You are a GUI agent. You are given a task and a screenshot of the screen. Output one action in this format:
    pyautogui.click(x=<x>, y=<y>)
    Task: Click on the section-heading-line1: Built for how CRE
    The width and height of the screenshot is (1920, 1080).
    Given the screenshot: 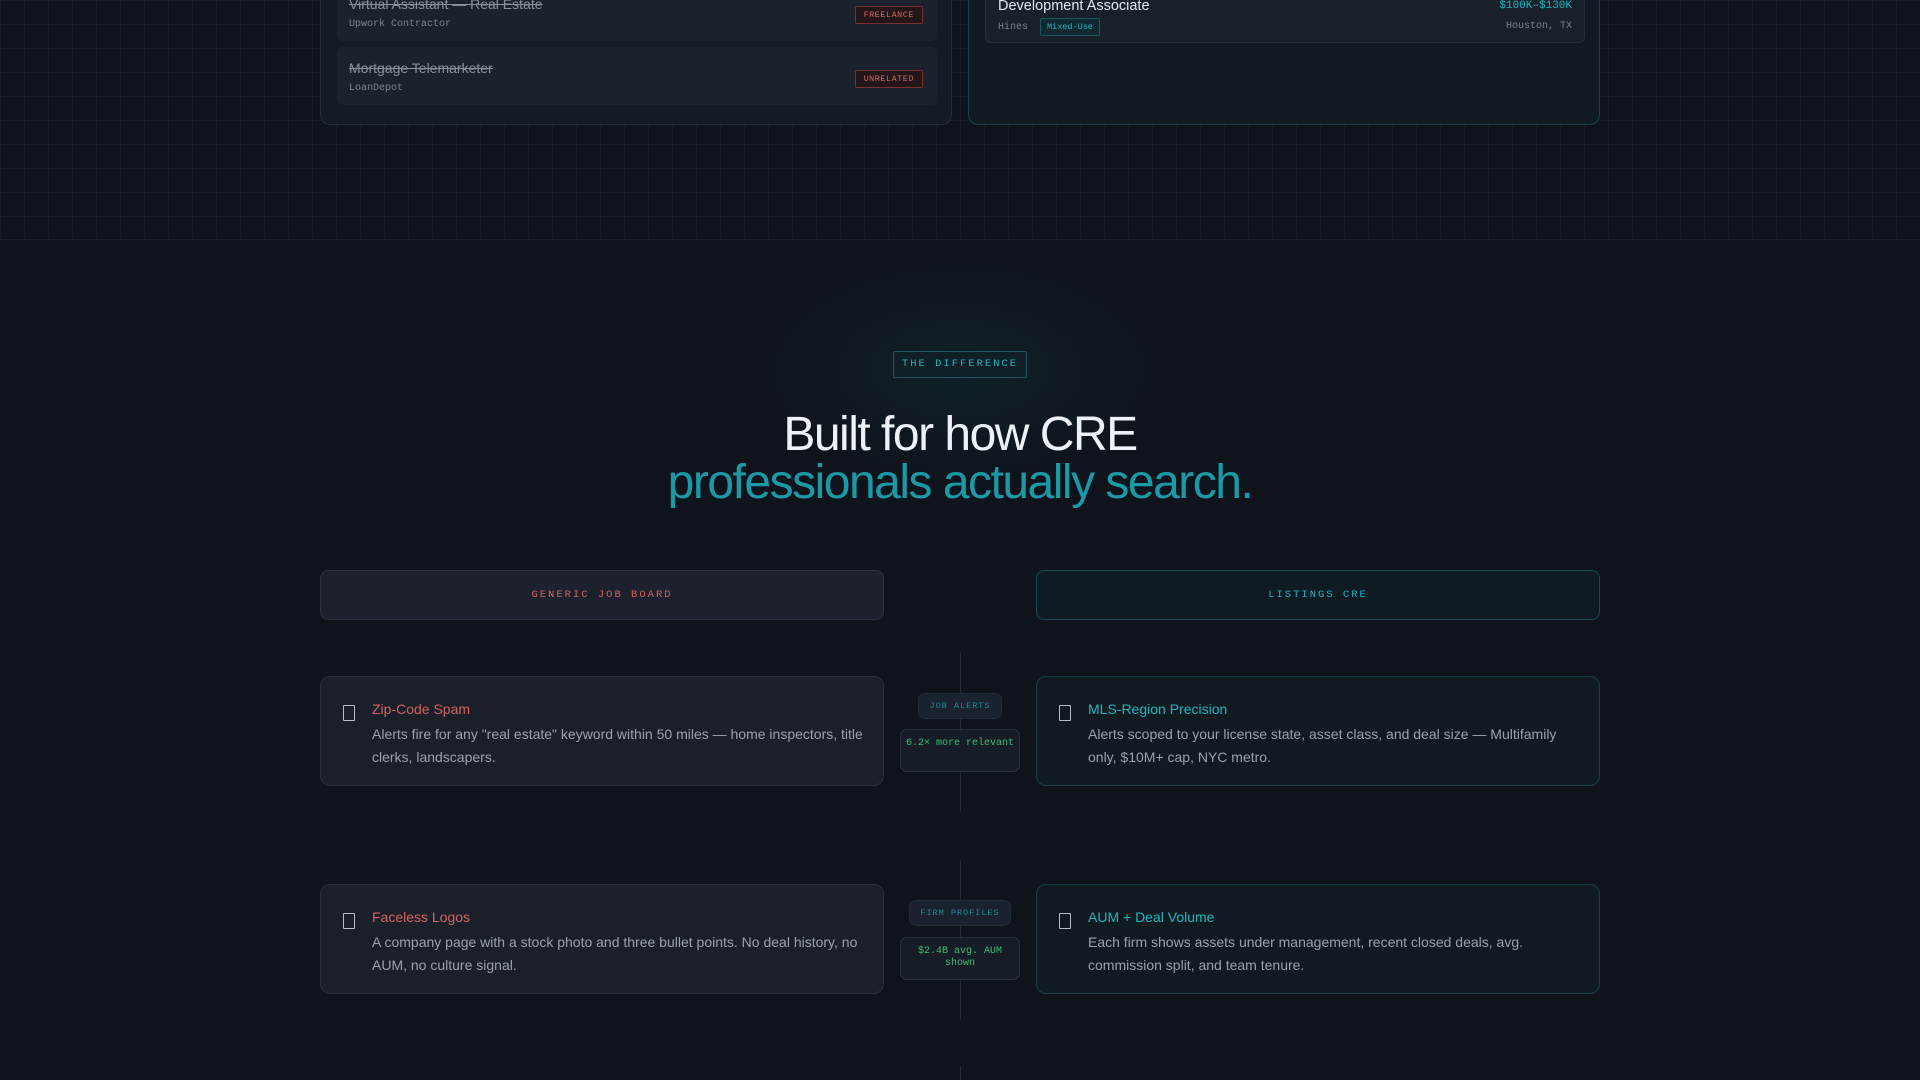 What is the action you would take?
    pyautogui.click(x=960, y=434)
    